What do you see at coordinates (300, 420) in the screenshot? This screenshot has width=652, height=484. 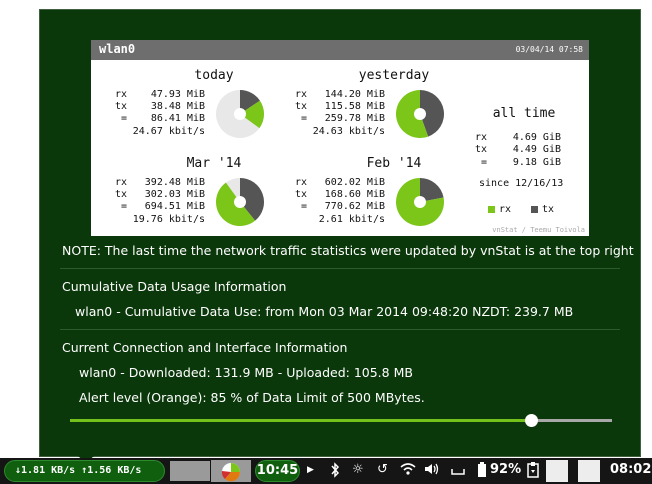 I see `data-limit-slider-fill` at bounding box center [300, 420].